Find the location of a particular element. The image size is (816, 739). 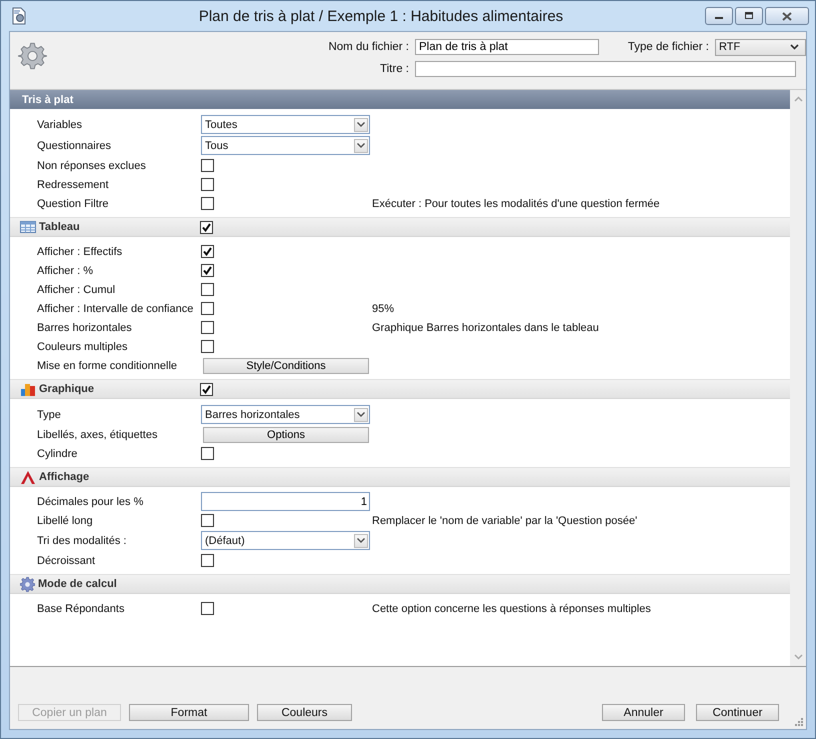

close-icon is located at coordinates (787, 16).